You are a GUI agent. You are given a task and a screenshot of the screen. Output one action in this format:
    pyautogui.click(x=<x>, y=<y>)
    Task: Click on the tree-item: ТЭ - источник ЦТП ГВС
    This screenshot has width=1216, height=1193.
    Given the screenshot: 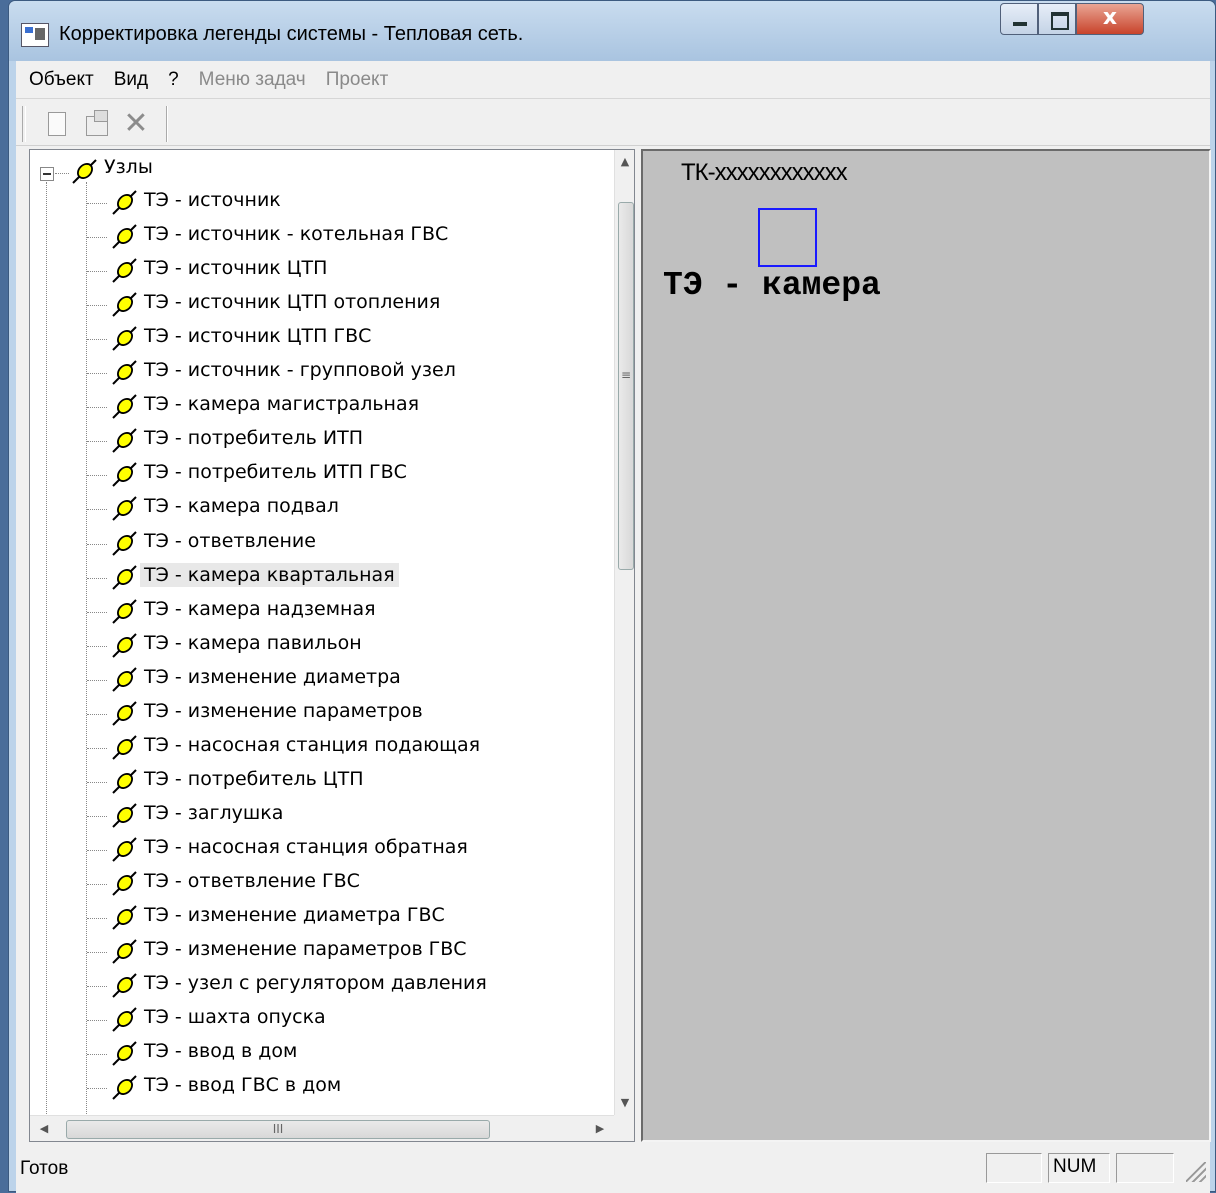 What is the action you would take?
    pyautogui.click(x=257, y=336)
    